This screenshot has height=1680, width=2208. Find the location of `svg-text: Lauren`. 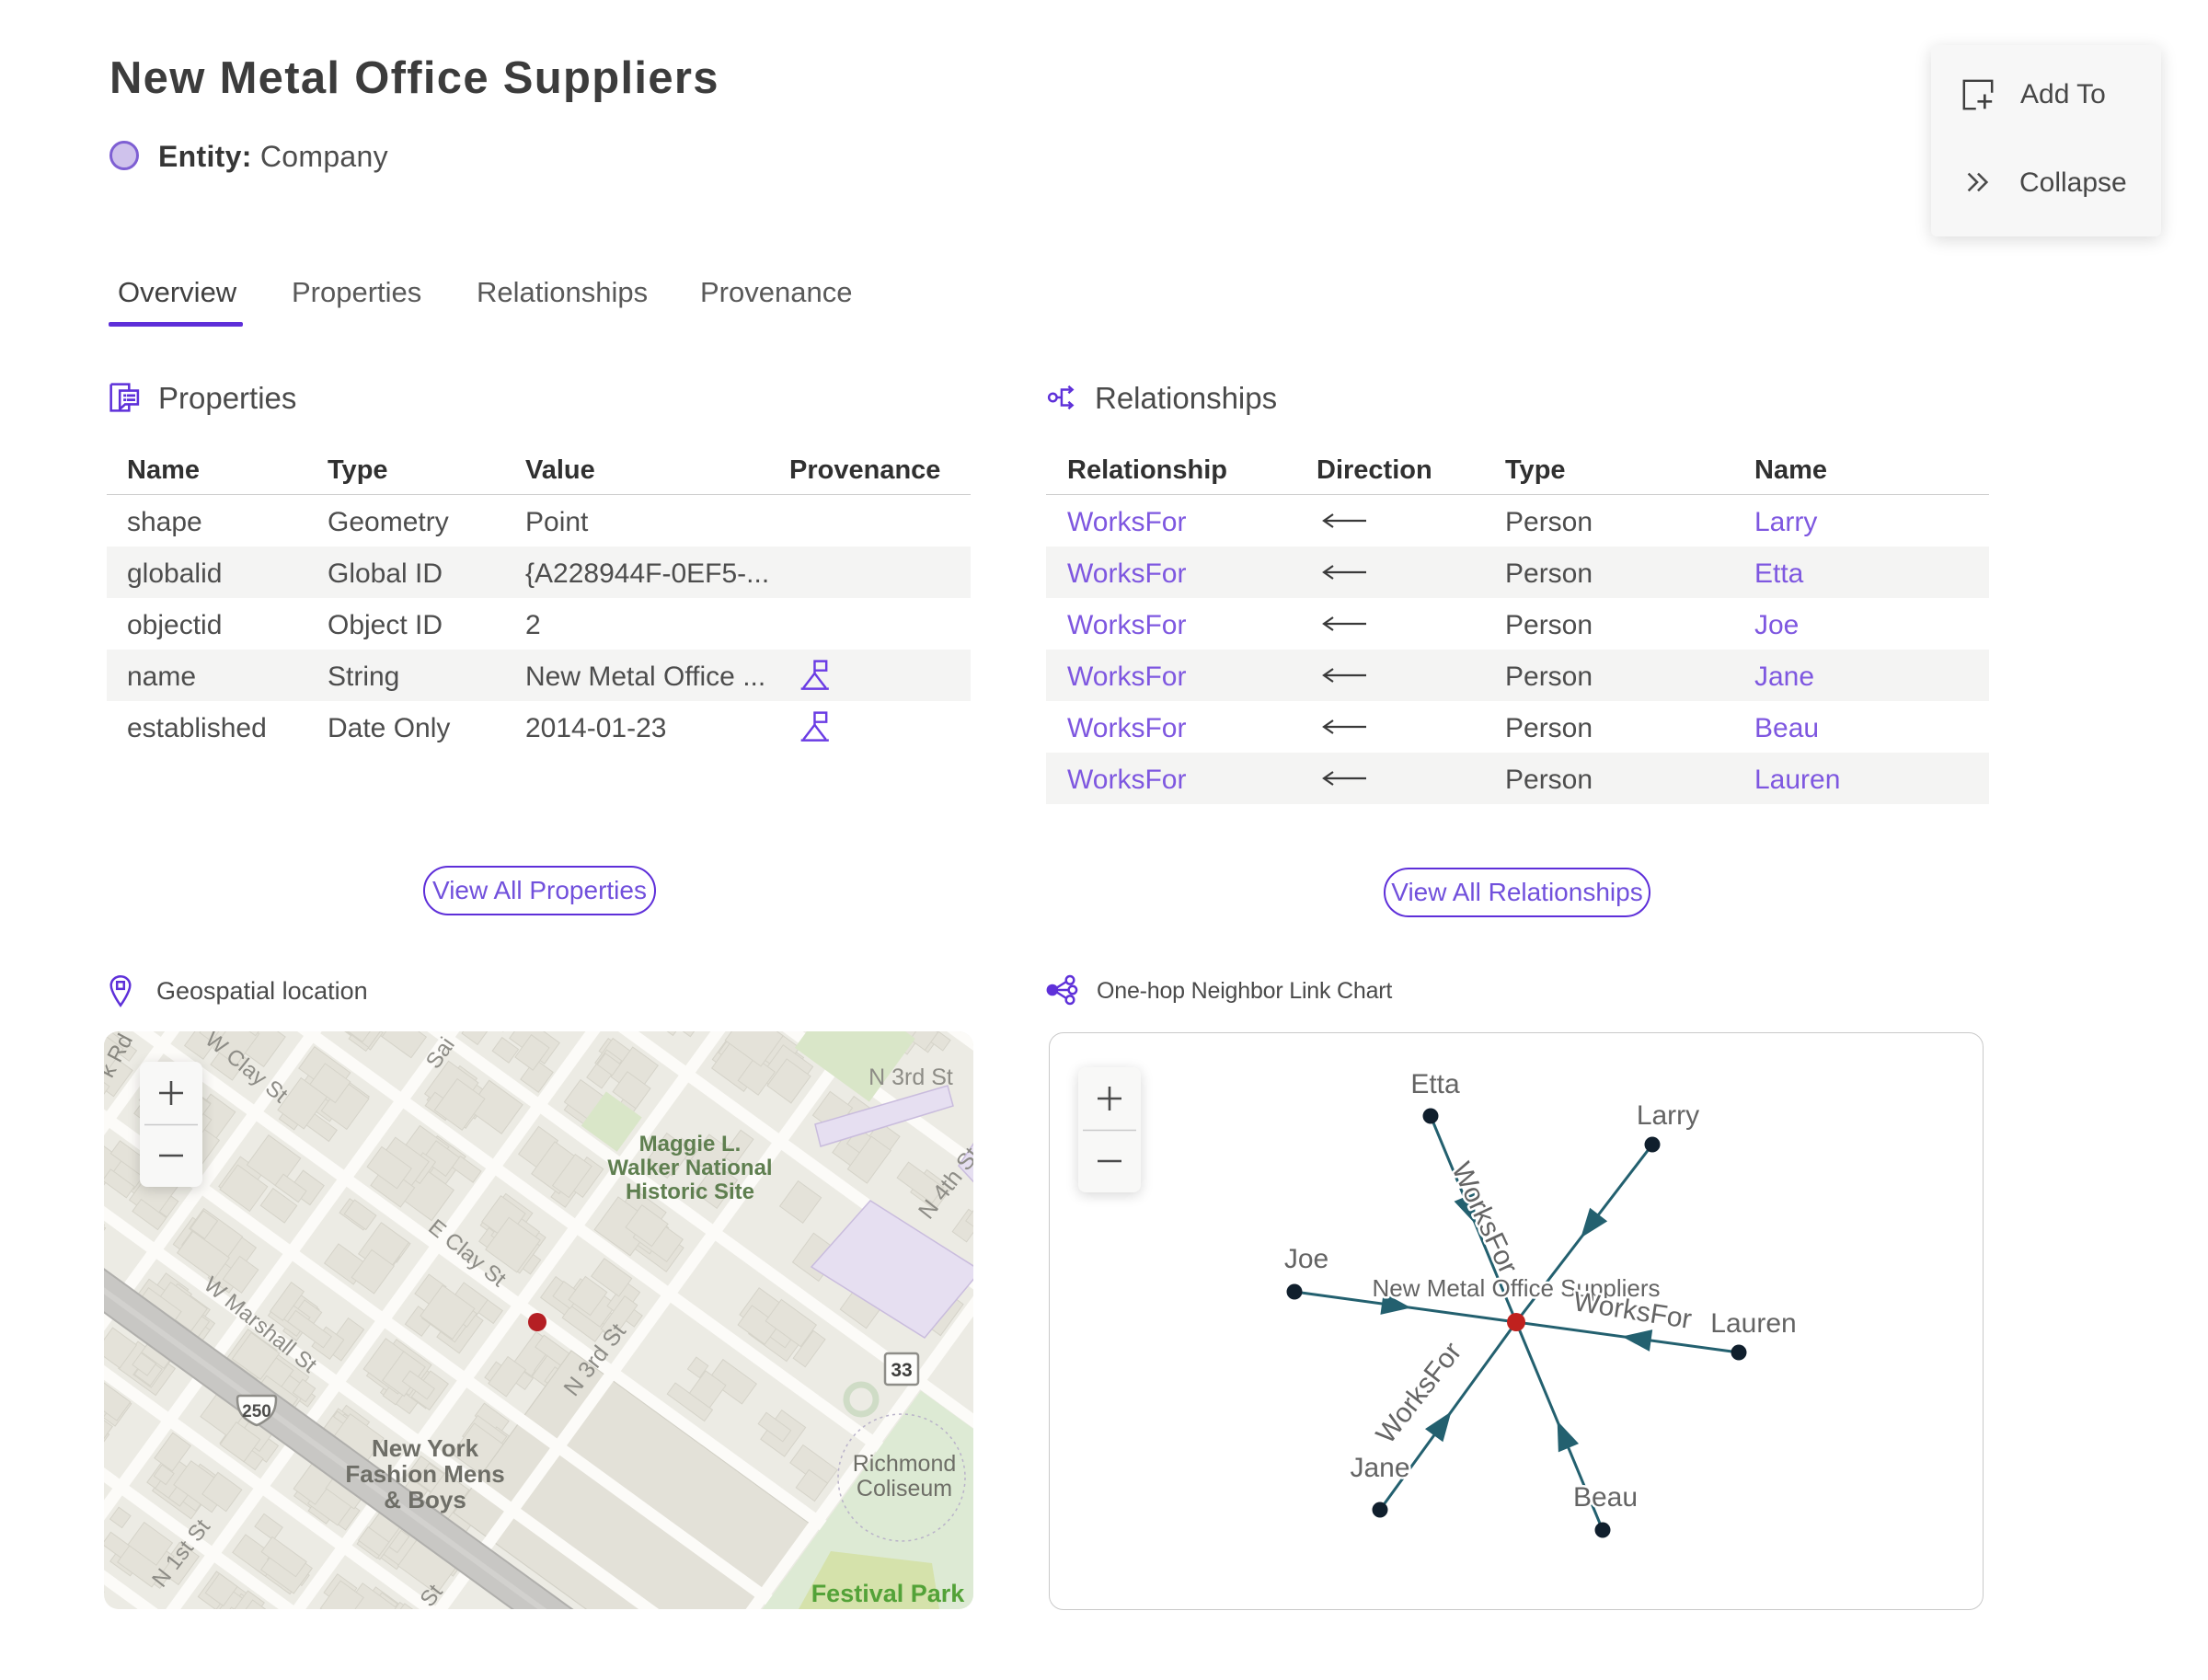

svg-text: Lauren is located at coordinates (1753, 1323).